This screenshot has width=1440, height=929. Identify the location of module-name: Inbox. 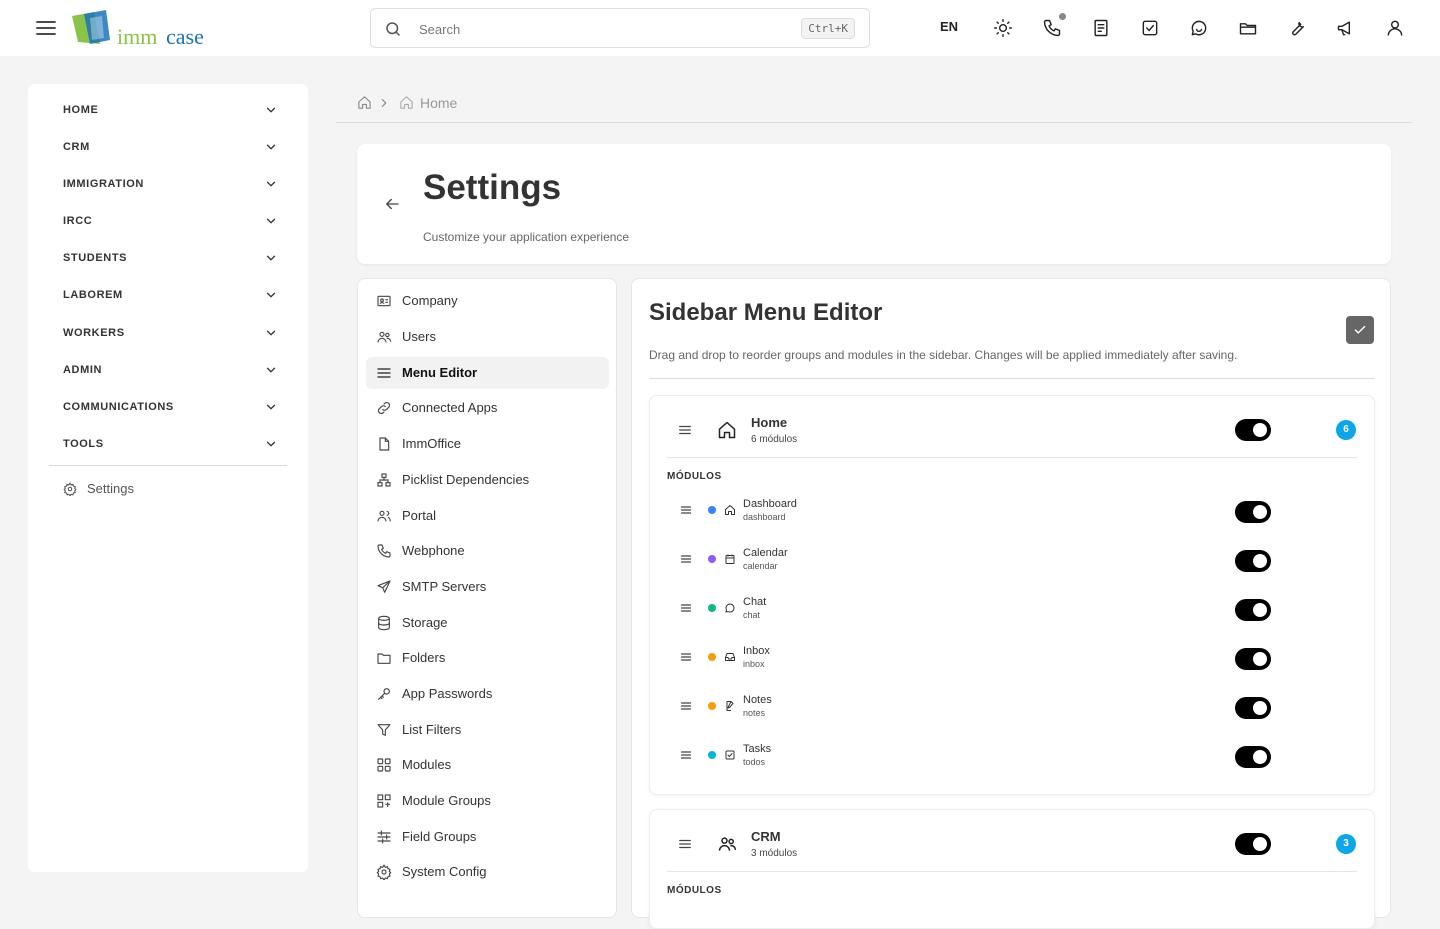
(756, 651).